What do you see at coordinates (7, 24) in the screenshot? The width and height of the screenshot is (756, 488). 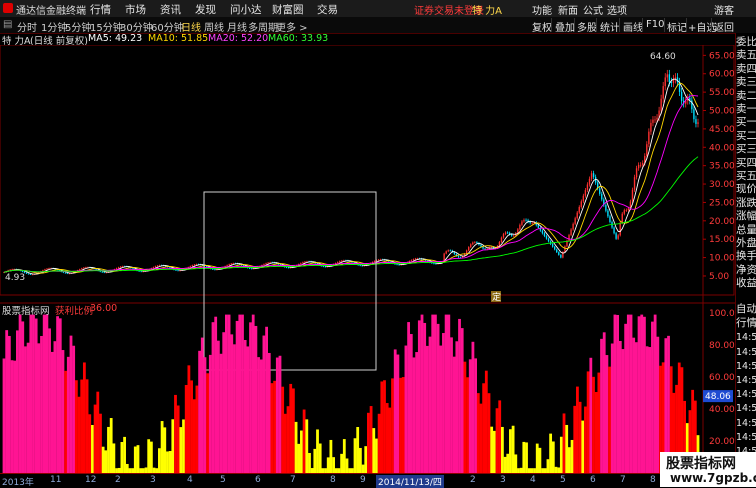 I see `menu-toggle-icon: ▤` at bounding box center [7, 24].